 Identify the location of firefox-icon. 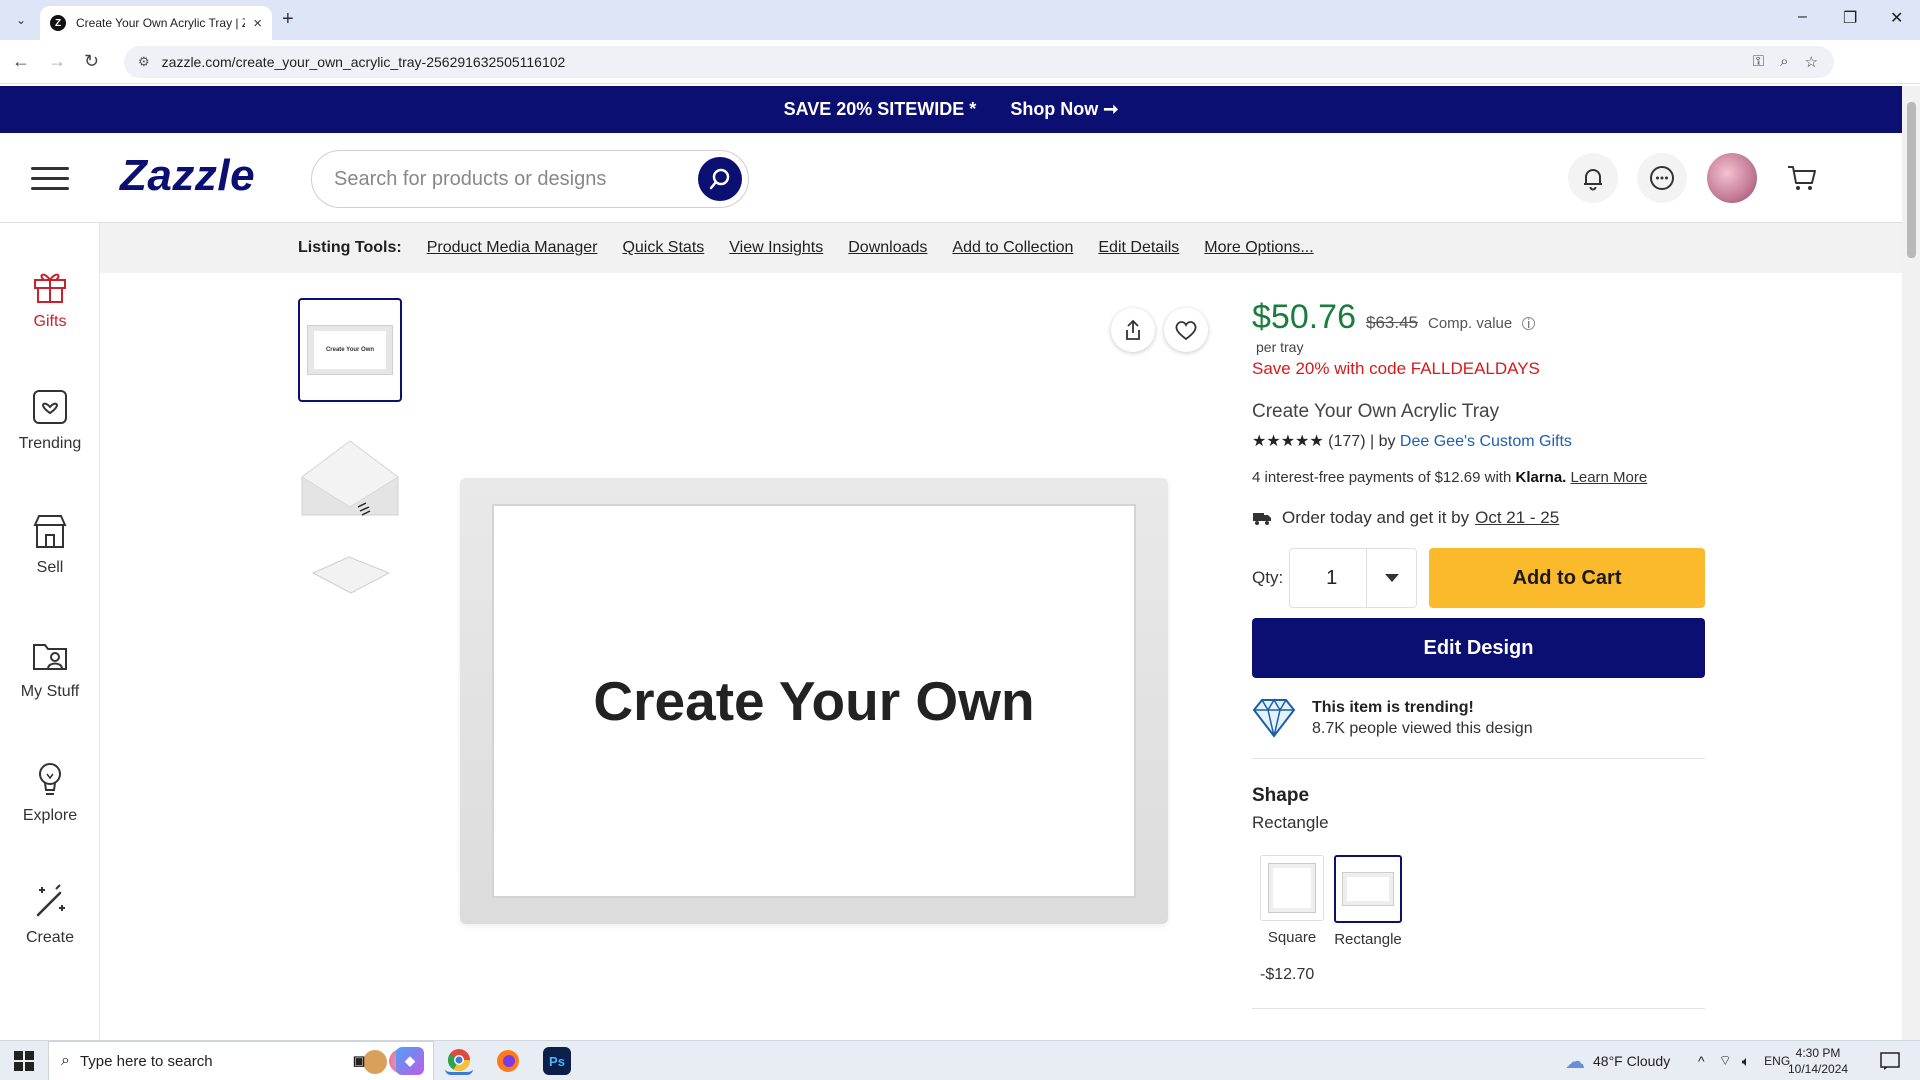
(508, 1061).